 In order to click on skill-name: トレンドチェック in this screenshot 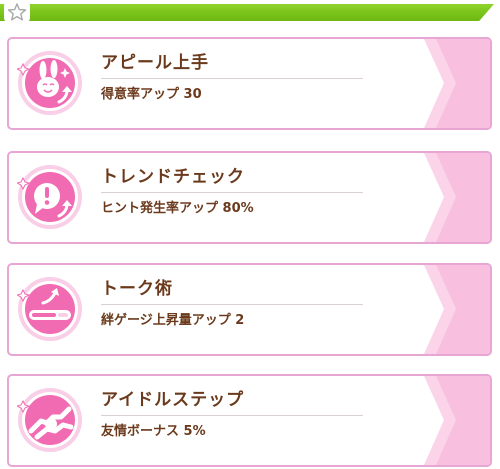, I will do `click(173, 177)`.